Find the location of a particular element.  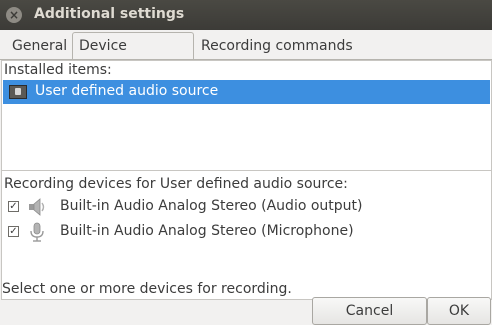

title-bar: × Additional settings is located at coordinates (246, 15).